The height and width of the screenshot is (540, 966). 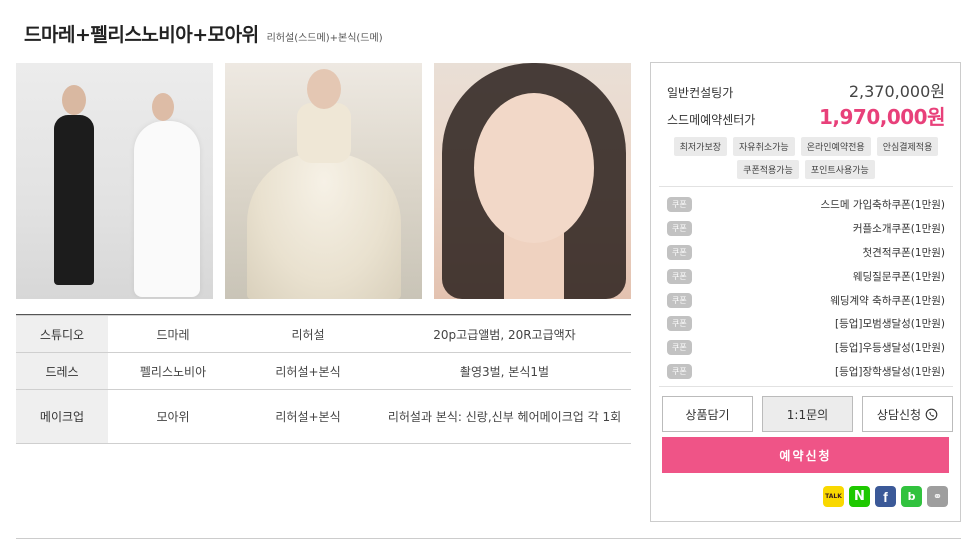 What do you see at coordinates (806, 324) in the screenshot?
I see `coupon-item: 쿠폰 [등업]모범생달성(1만원)` at bounding box center [806, 324].